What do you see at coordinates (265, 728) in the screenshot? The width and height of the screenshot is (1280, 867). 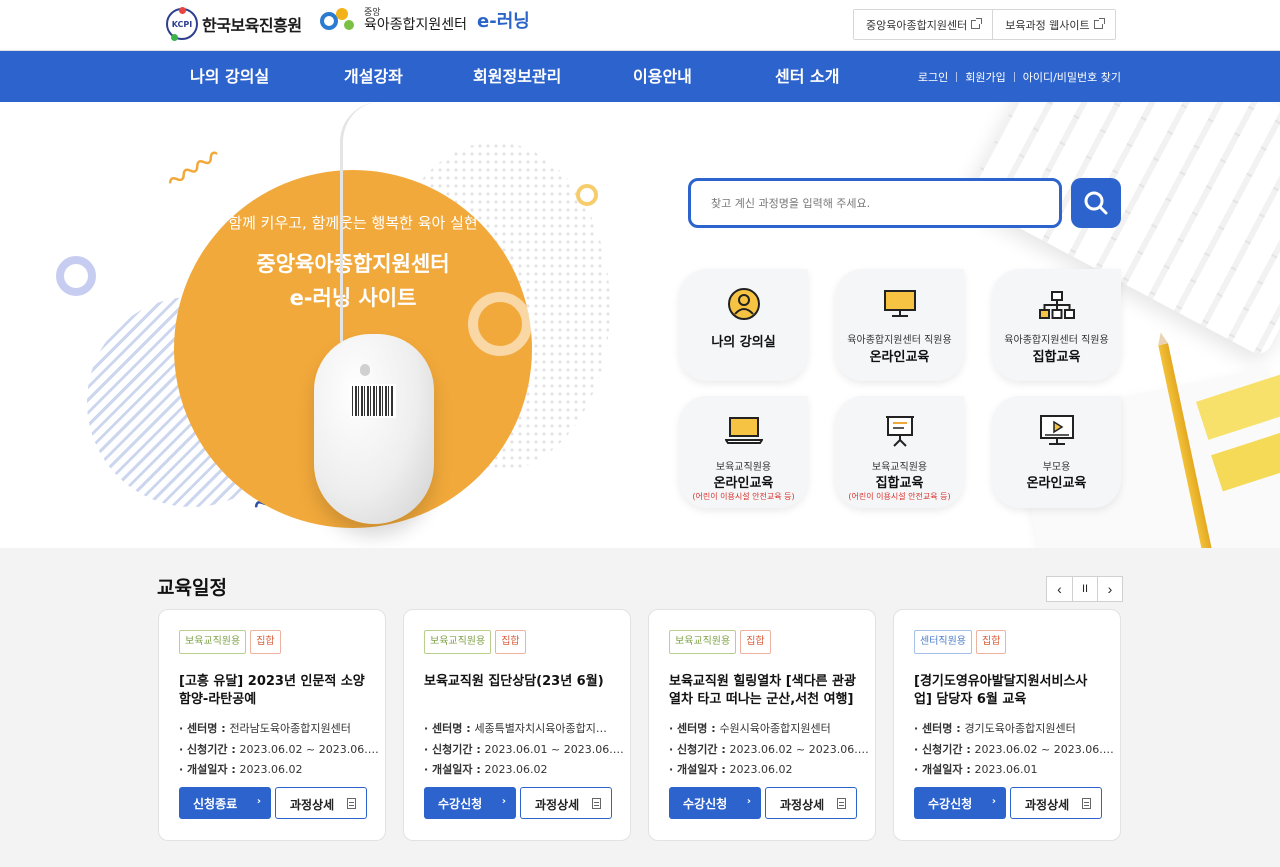 I see `center-info: · 센터명 : 전라남도육아종합지원센터` at bounding box center [265, 728].